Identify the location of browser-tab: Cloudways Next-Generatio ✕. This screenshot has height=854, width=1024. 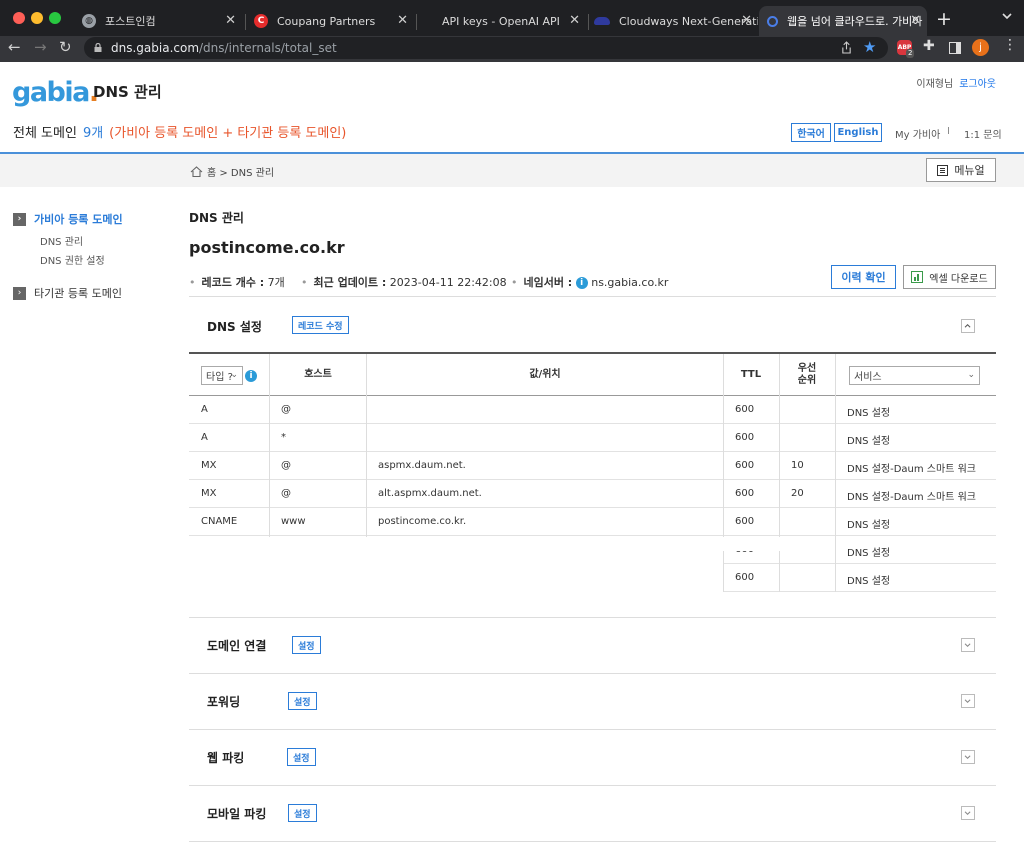
(674, 21).